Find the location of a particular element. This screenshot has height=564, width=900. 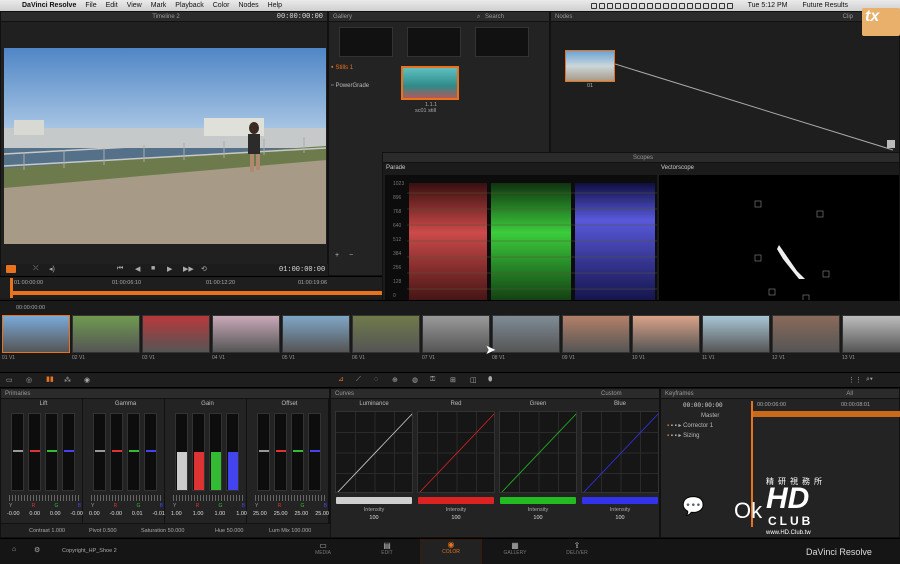

curve-blue: Blue Intensity 100 is located at coordinates (620, 468).